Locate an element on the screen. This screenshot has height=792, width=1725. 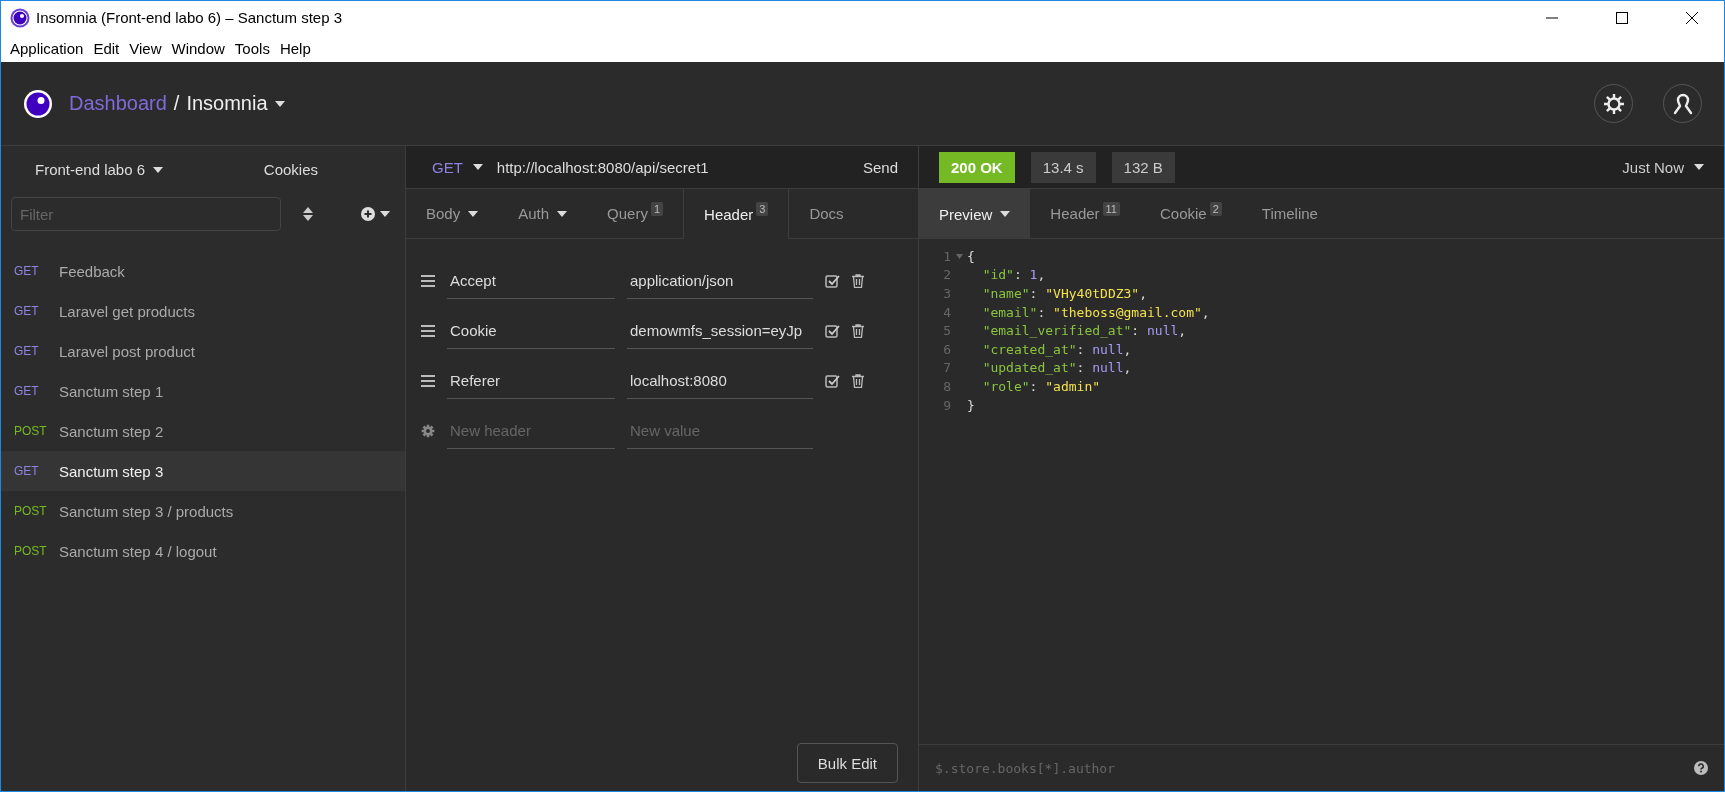
line-number: 6 is located at coordinates (946, 349).